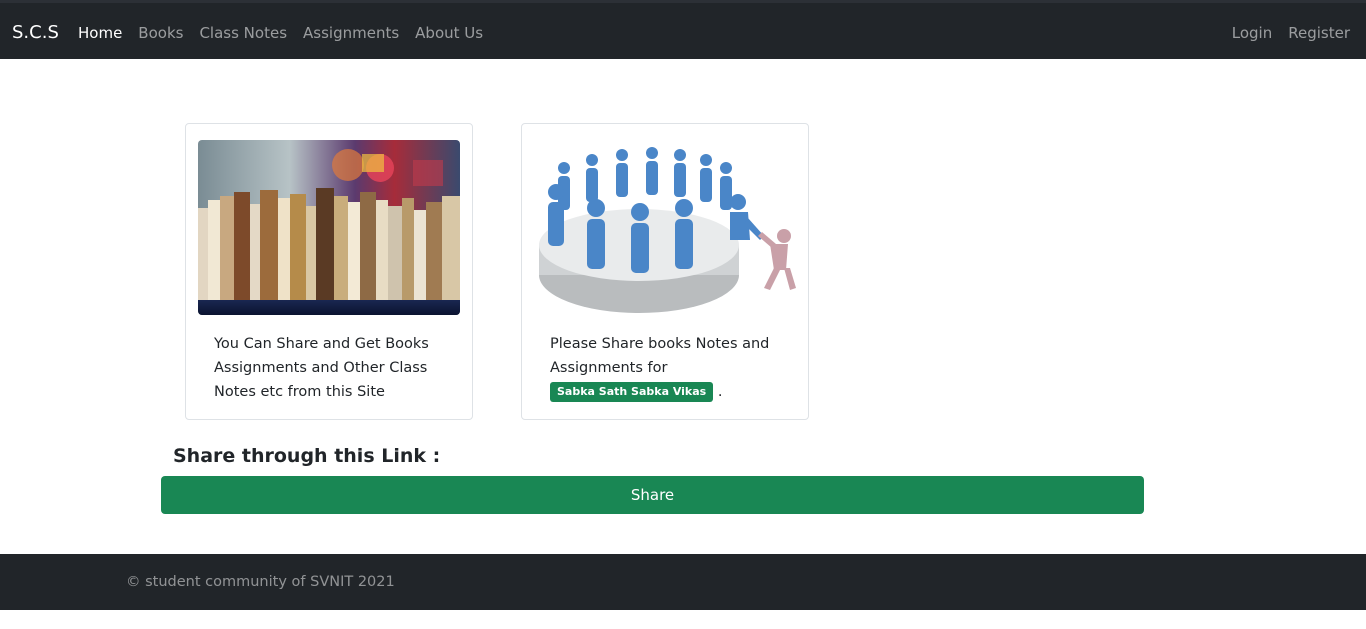 This screenshot has width=1366, height=629. I want to click on nav-register: Register, so click(1319, 33).